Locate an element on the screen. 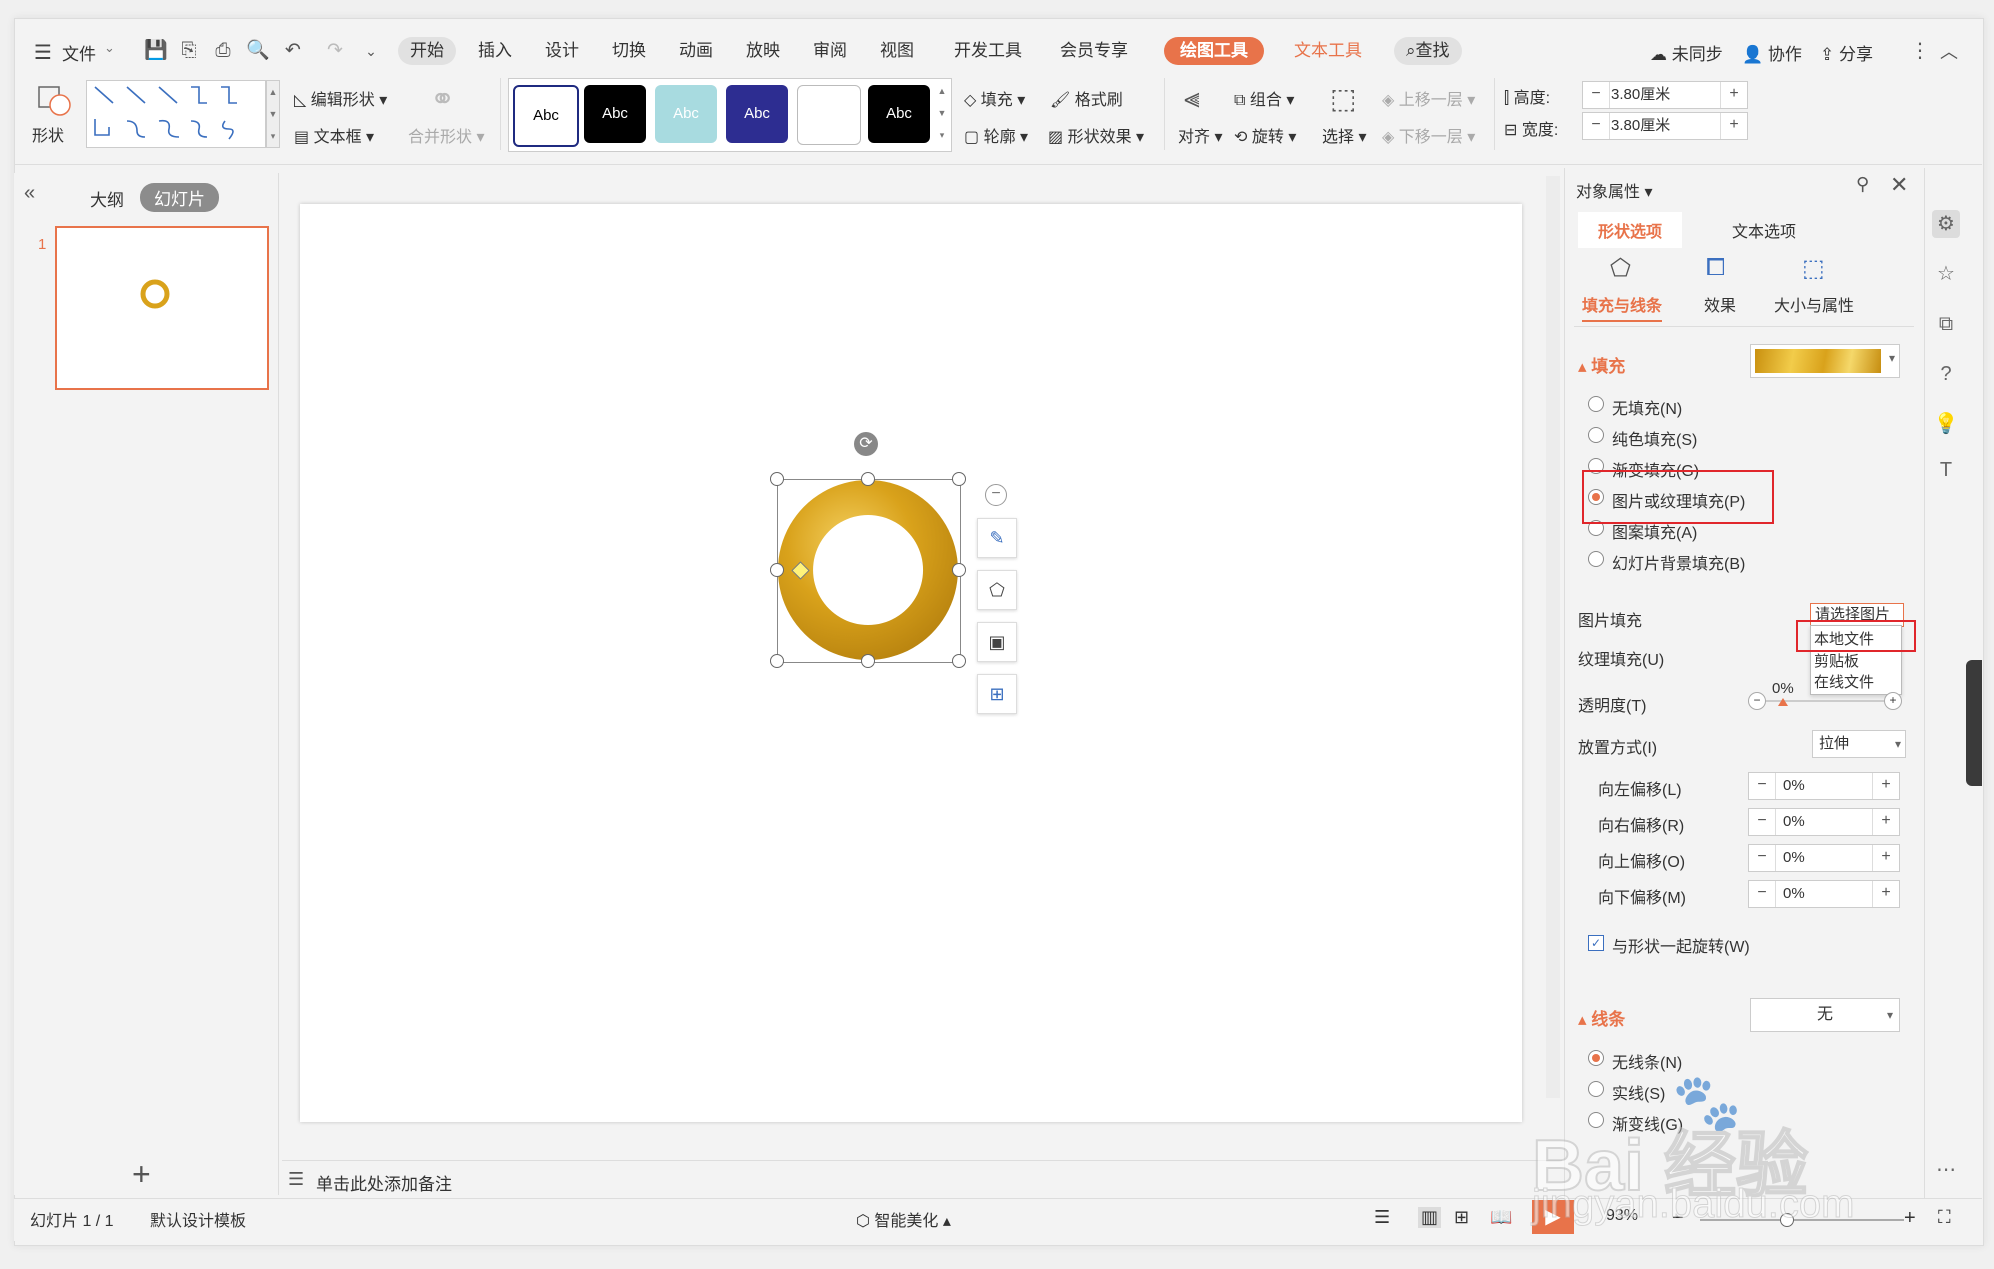 This screenshot has width=1994, height=1269. merge-shape-button: 合并形状 ▾ is located at coordinates (446, 135).